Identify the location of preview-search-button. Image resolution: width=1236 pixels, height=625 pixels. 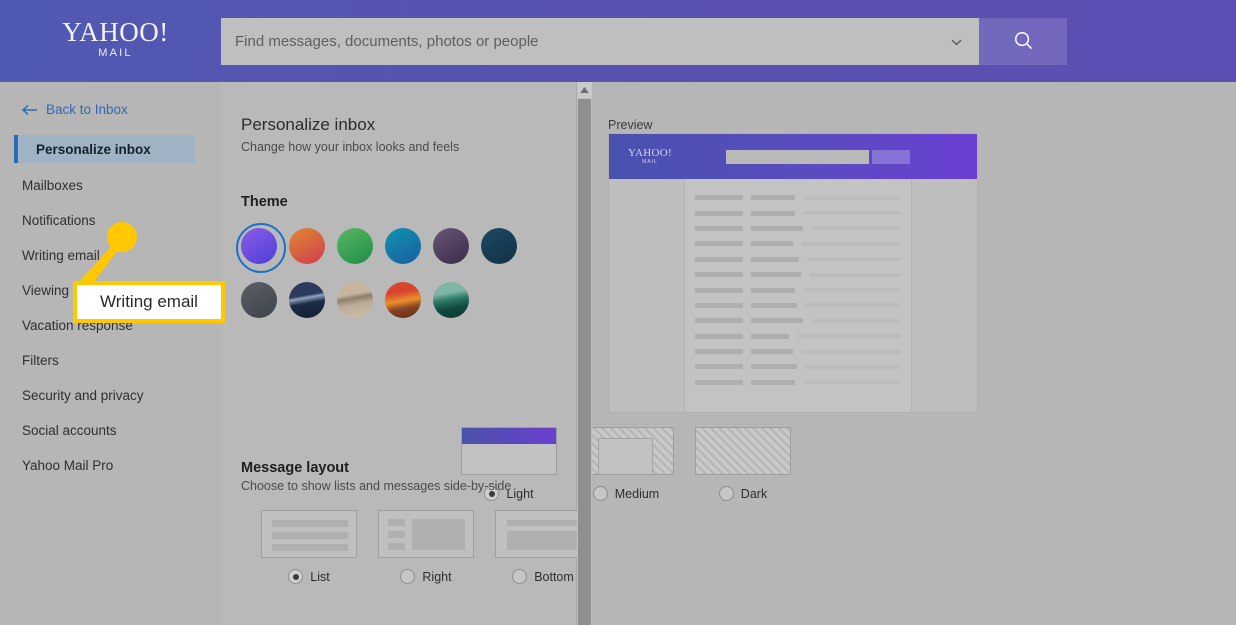
(891, 157).